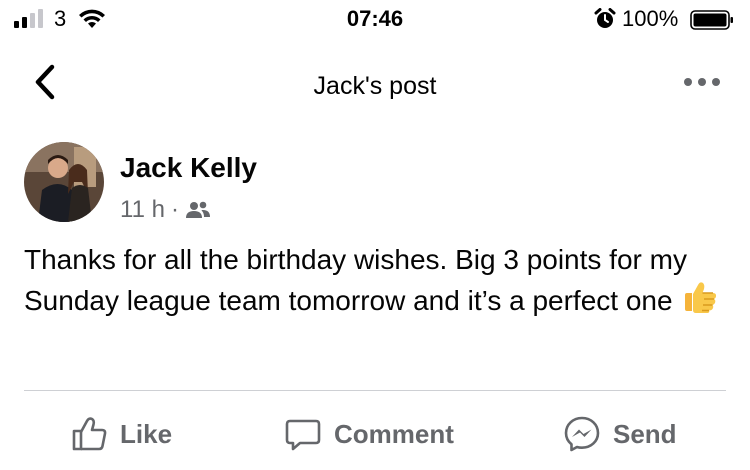 The width and height of the screenshot is (750, 470). Describe the element at coordinates (394, 433) in the screenshot. I see `comment-label: Comment` at that location.